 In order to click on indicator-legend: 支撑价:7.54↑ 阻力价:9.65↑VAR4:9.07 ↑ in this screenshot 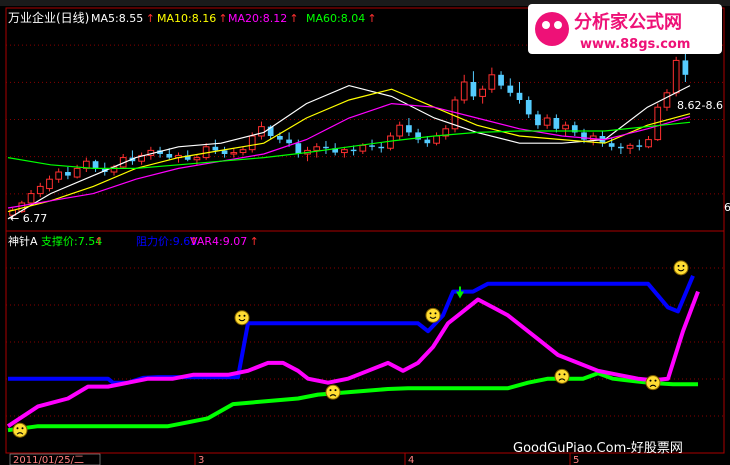, I will do `click(150, 241)`.